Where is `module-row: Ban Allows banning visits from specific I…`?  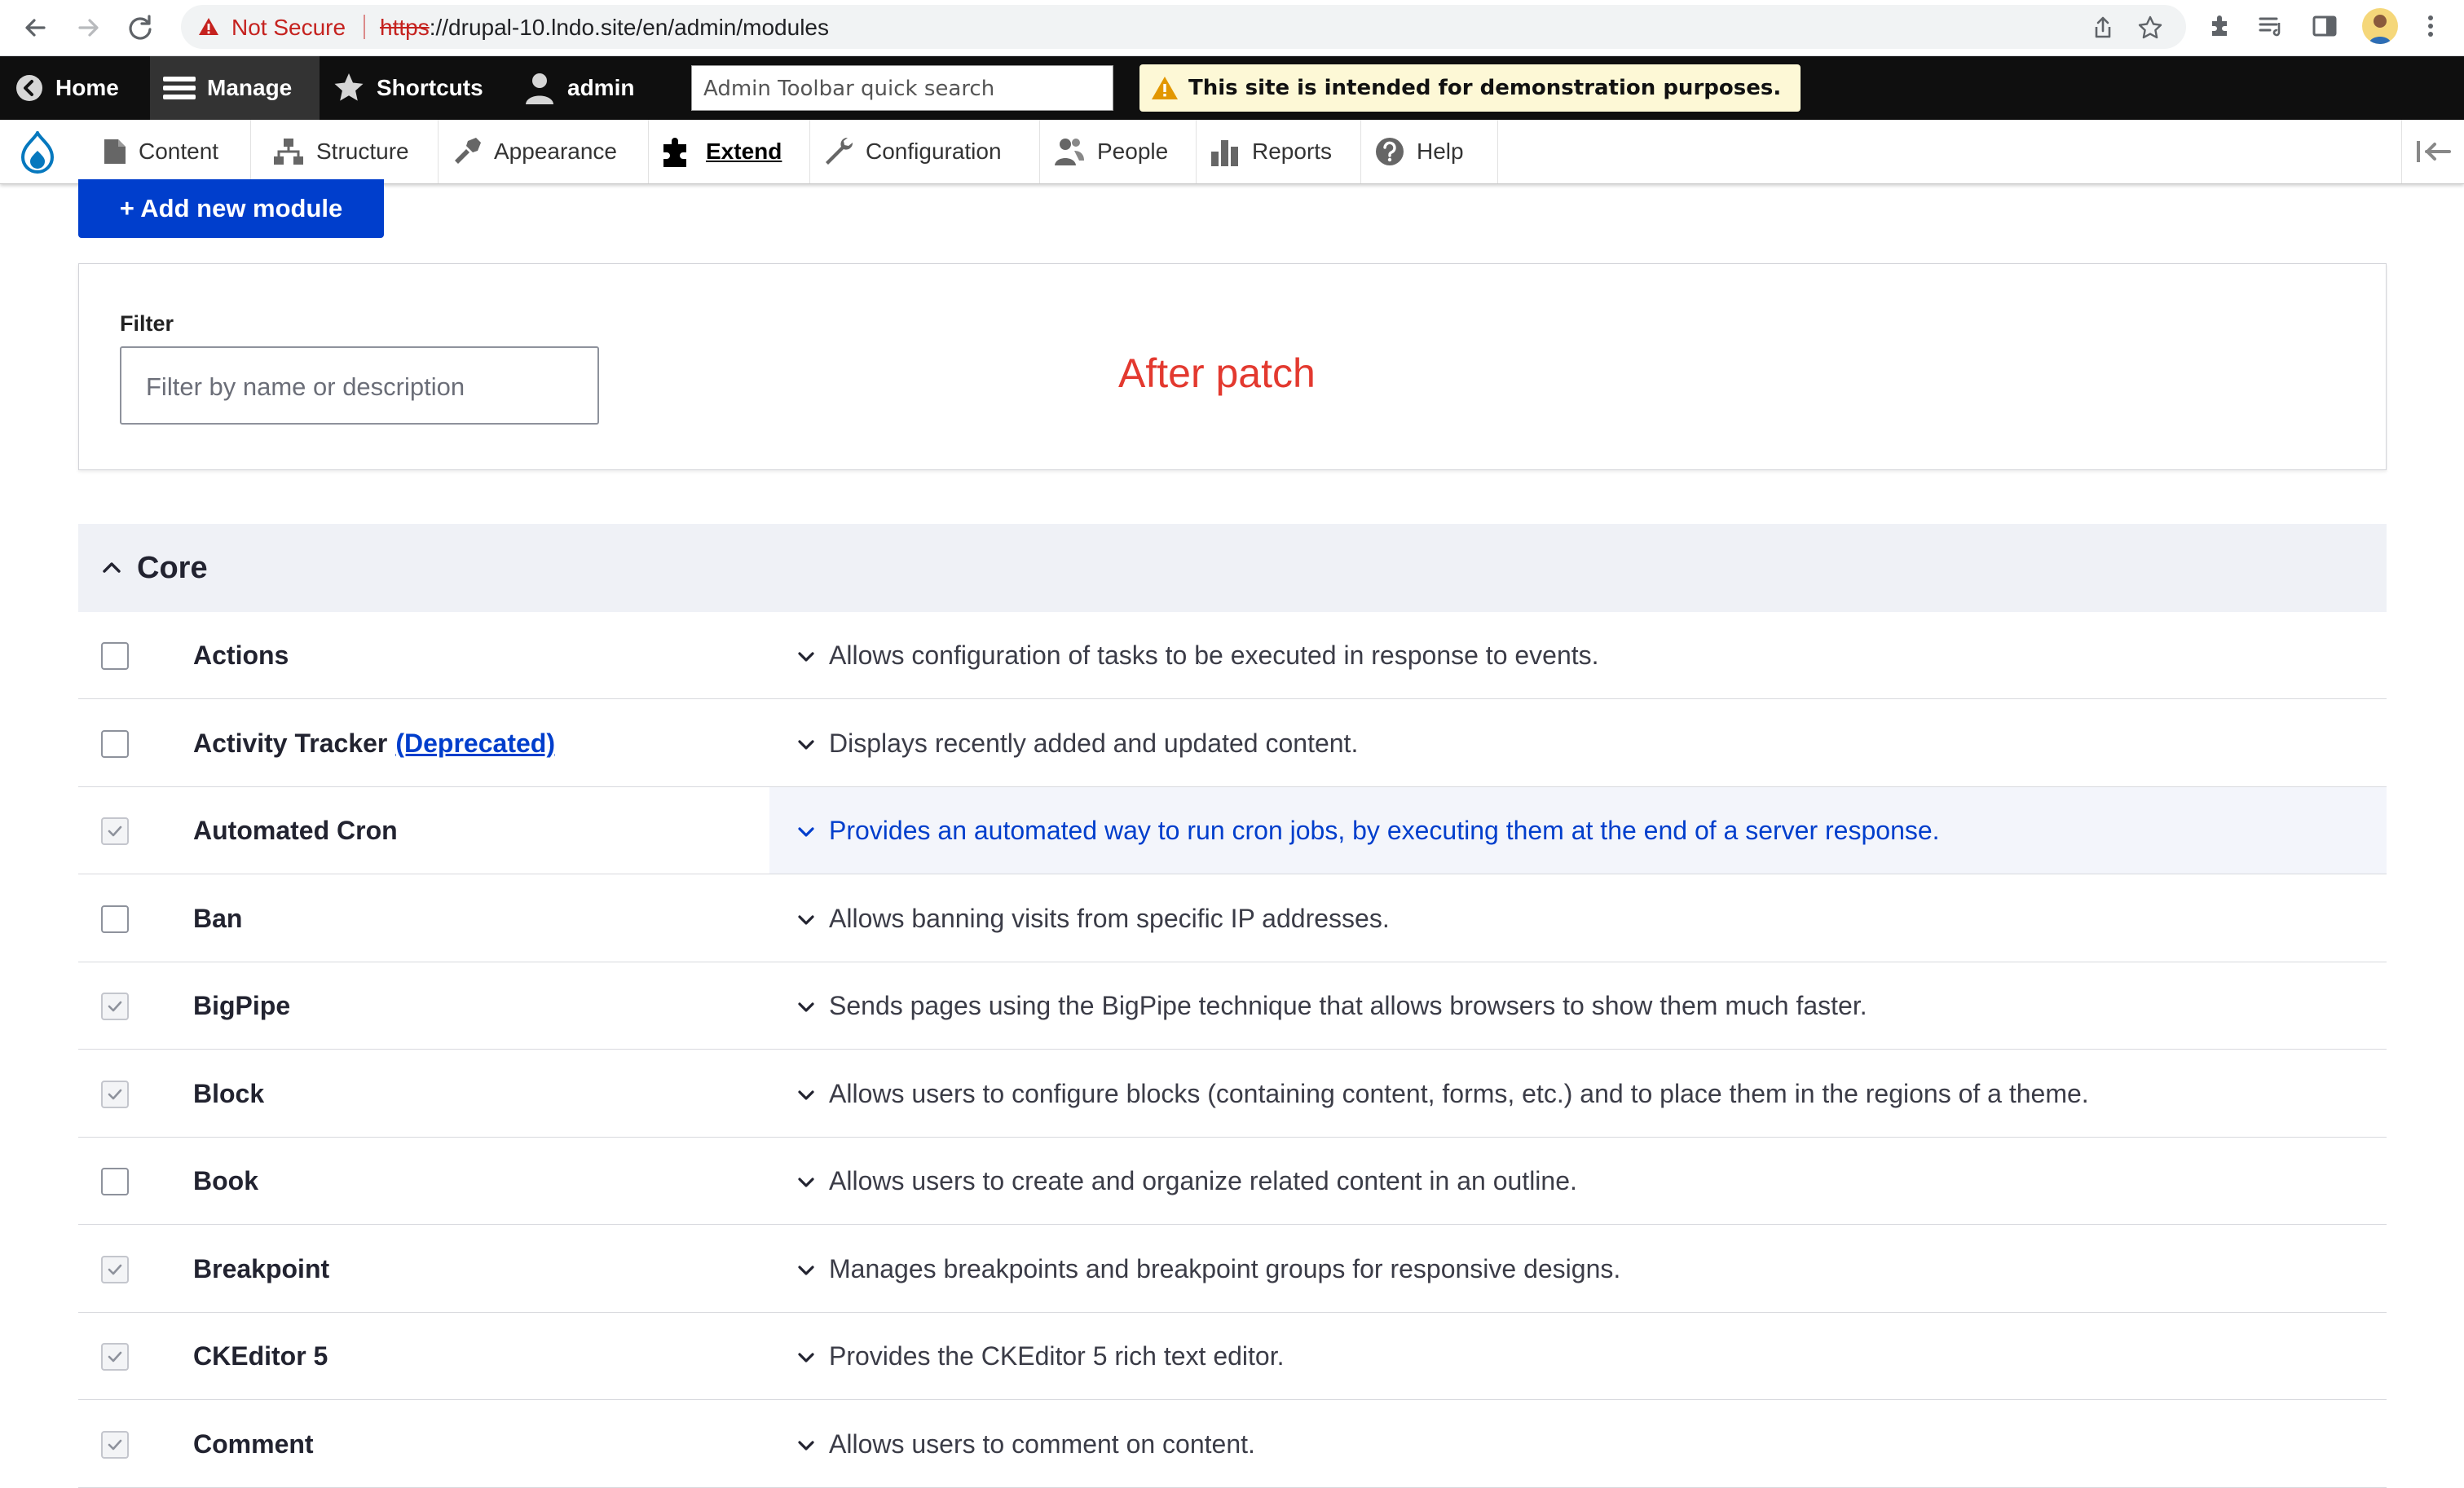
module-row: Ban Allows banning visits from specific I… is located at coordinates (1232, 918).